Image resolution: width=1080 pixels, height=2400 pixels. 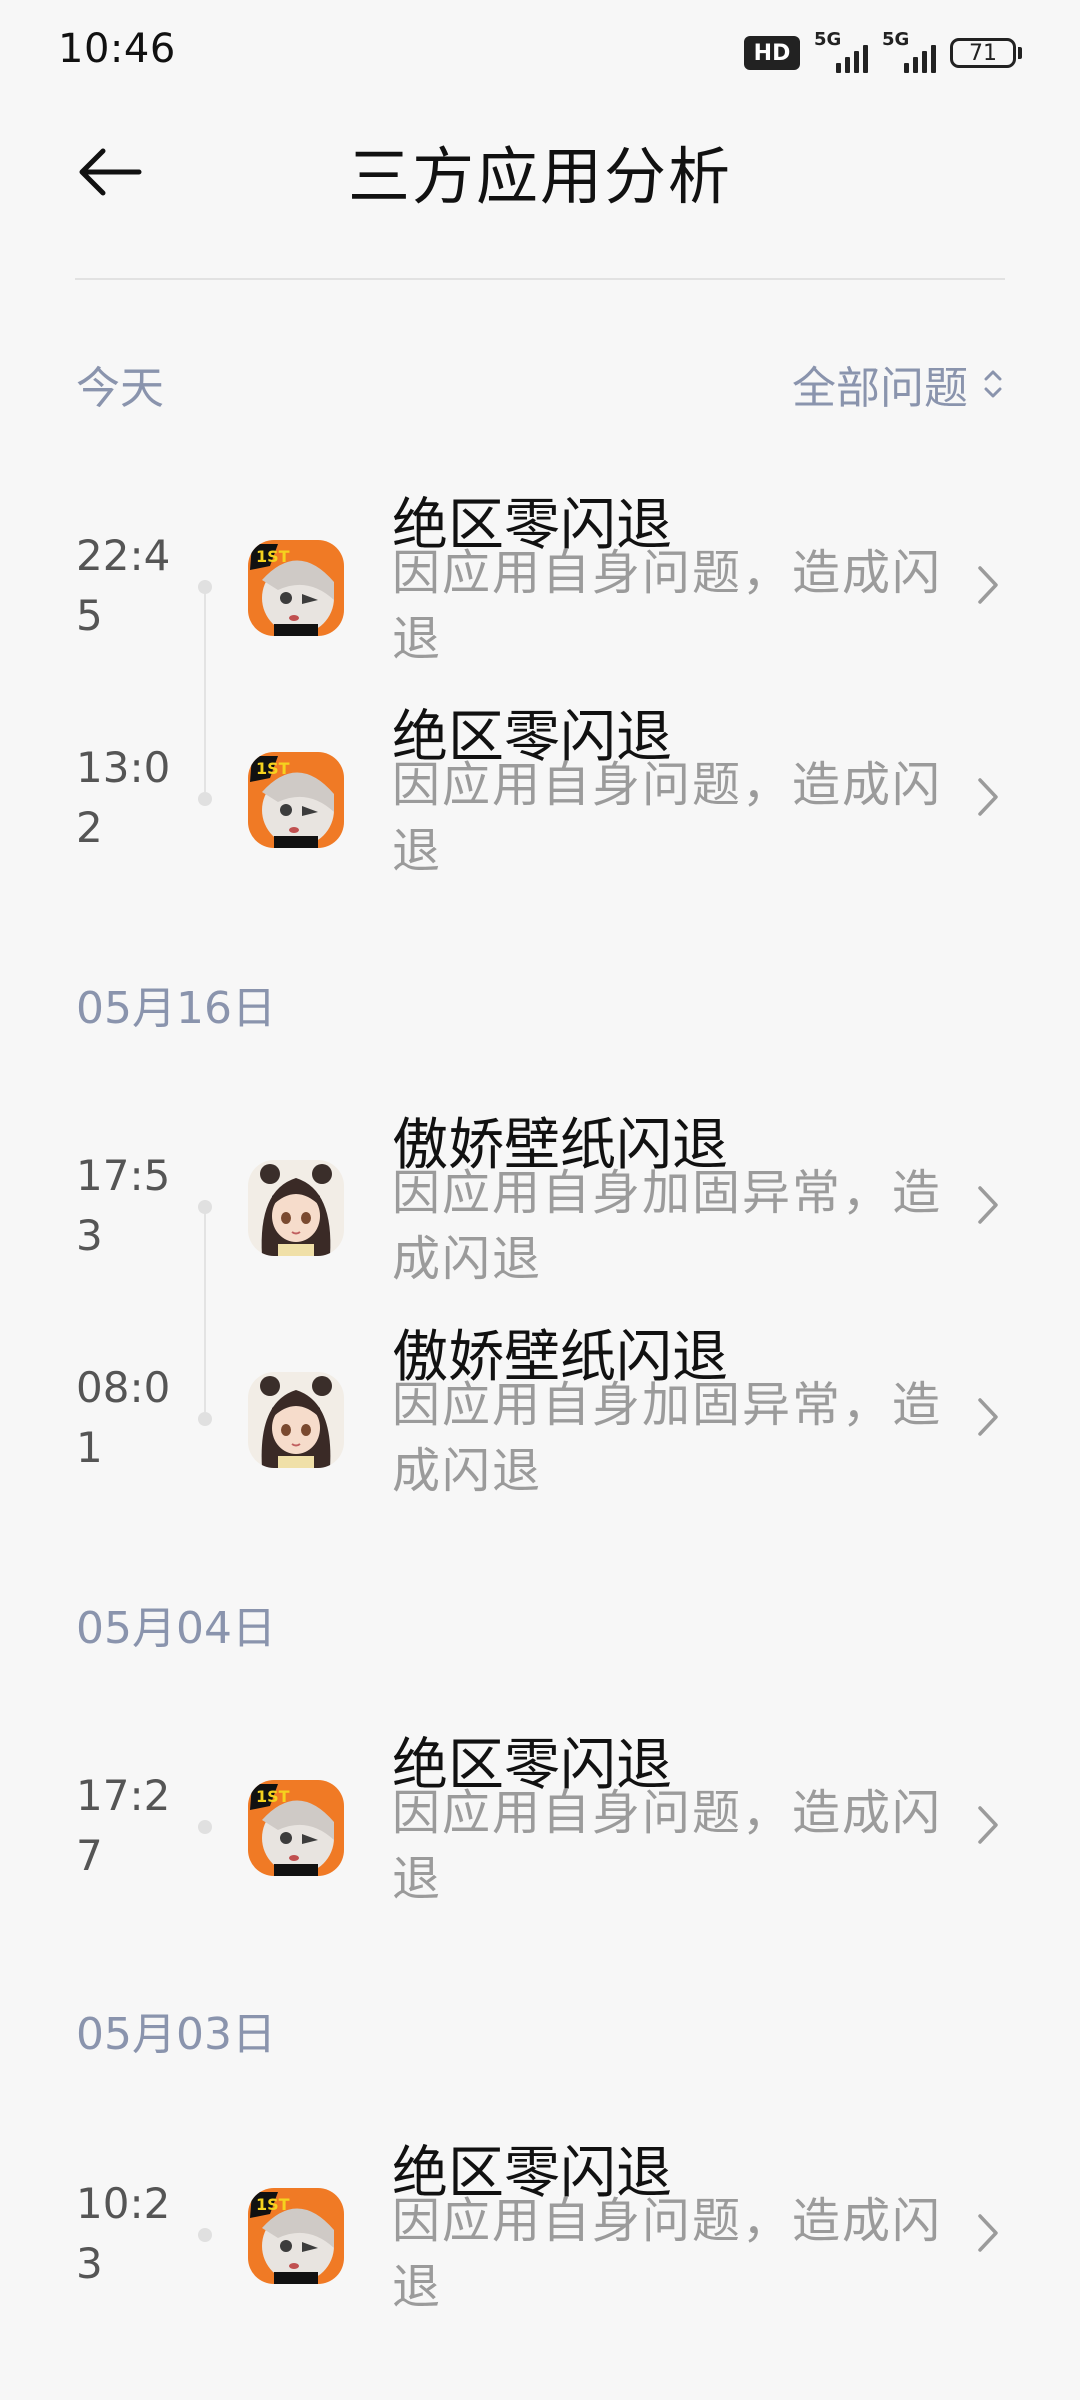 What do you see at coordinates (539, 176) in the screenshot?
I see `page-title: 三方应用分析` at bounding box center [539, 176].